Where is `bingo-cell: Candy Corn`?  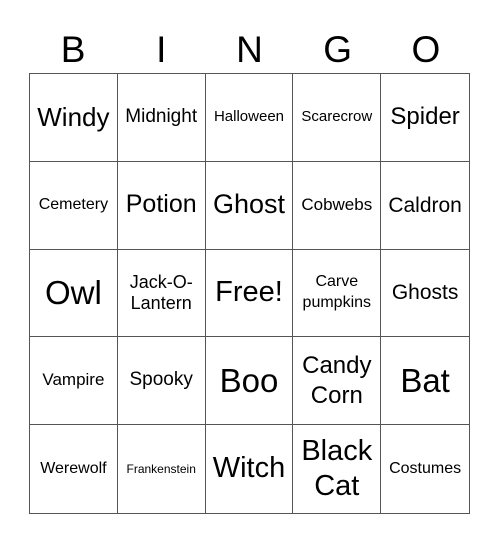 bingo-cell: Candy Corn is located at coordinates (337, 381).